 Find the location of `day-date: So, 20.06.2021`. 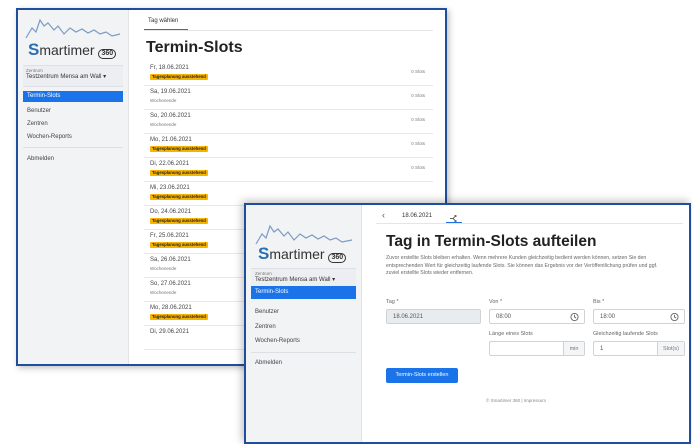

day-date: So, 20.06.2021 is located at coordinates (170, 116).